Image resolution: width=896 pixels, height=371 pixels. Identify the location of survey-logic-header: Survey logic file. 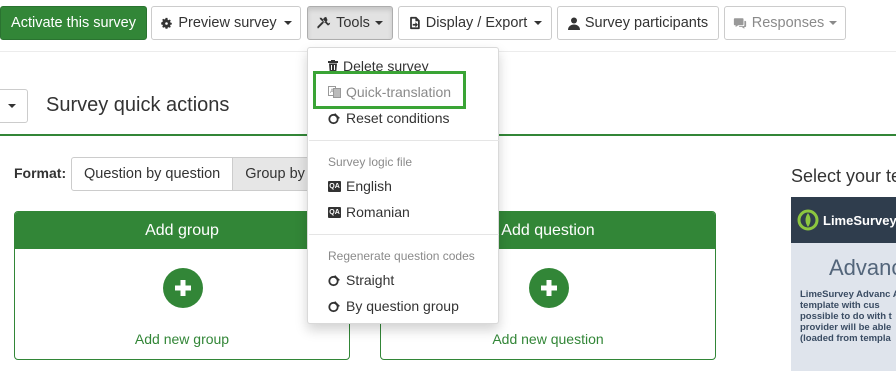
(370, 162).